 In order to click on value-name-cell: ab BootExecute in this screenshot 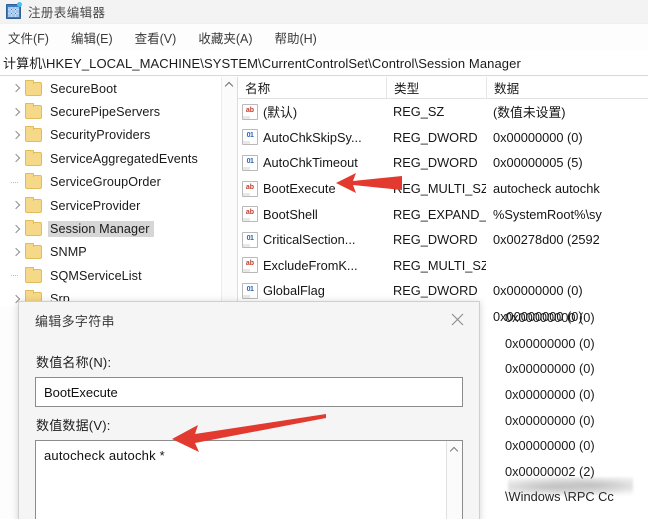, I will do `click(312, 188)`.